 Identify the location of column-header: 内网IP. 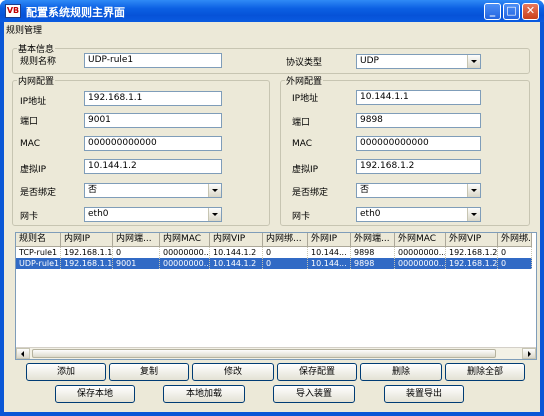
(87, 240).